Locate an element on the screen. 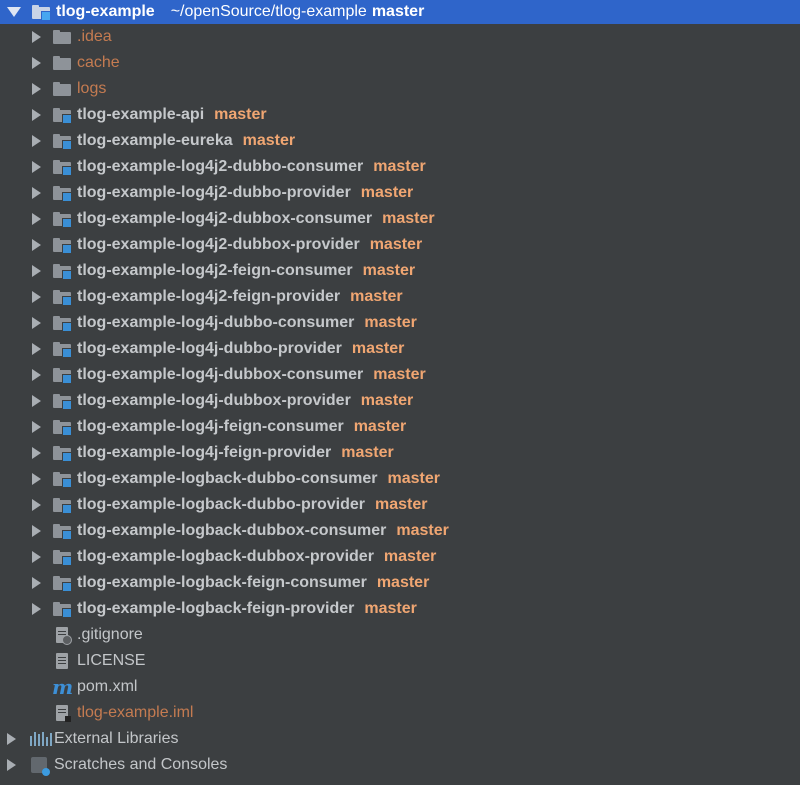  module-name: tlog-example-logback-dubbox-provider is located at coordinates (225, 556).